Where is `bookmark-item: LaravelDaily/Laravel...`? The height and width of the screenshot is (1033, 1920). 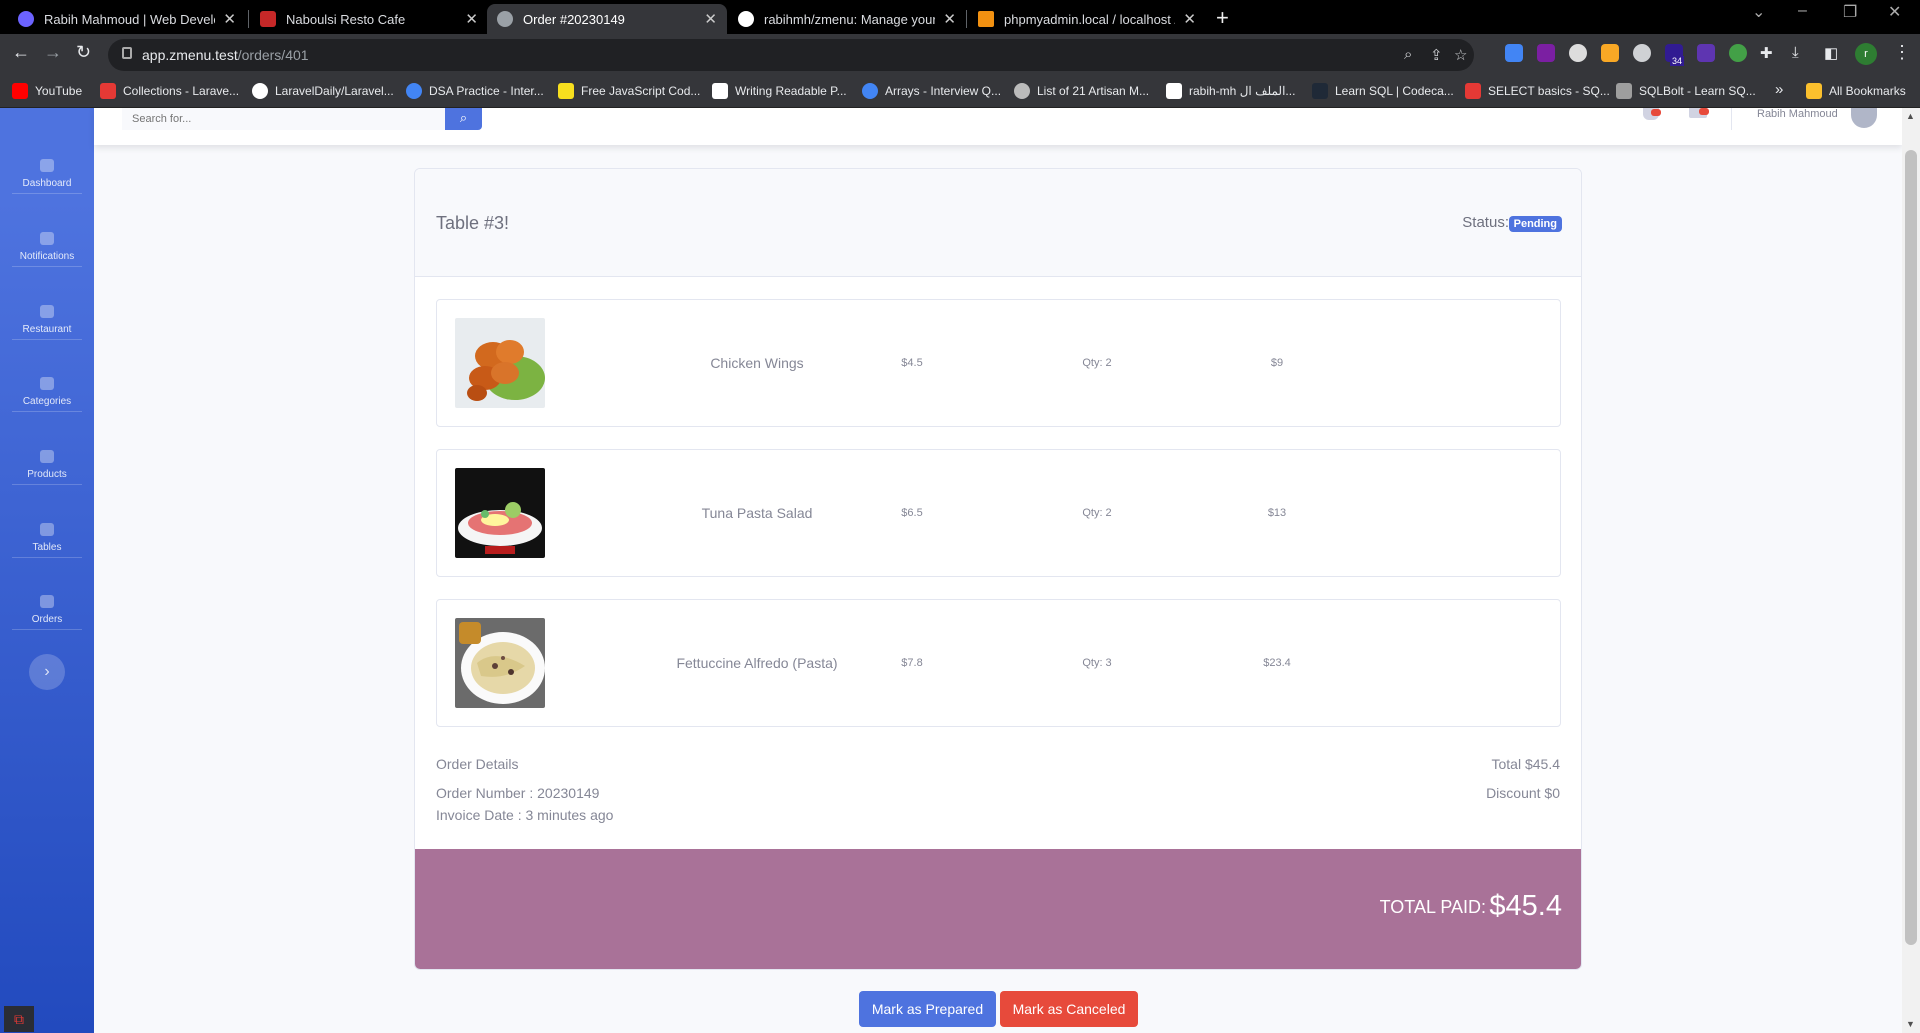
bookmark-item: LaravelDaily/Laravel... is located at coordinates (323, 91).